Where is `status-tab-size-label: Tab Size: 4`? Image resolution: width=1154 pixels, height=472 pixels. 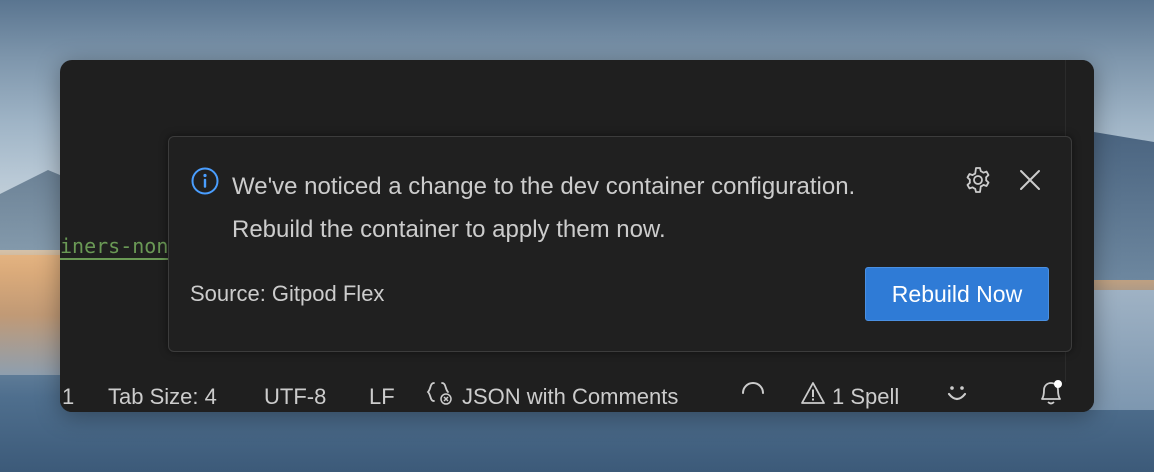
status-tab-size-label: Tab Size: 4 is located at coordinates (162, 396).